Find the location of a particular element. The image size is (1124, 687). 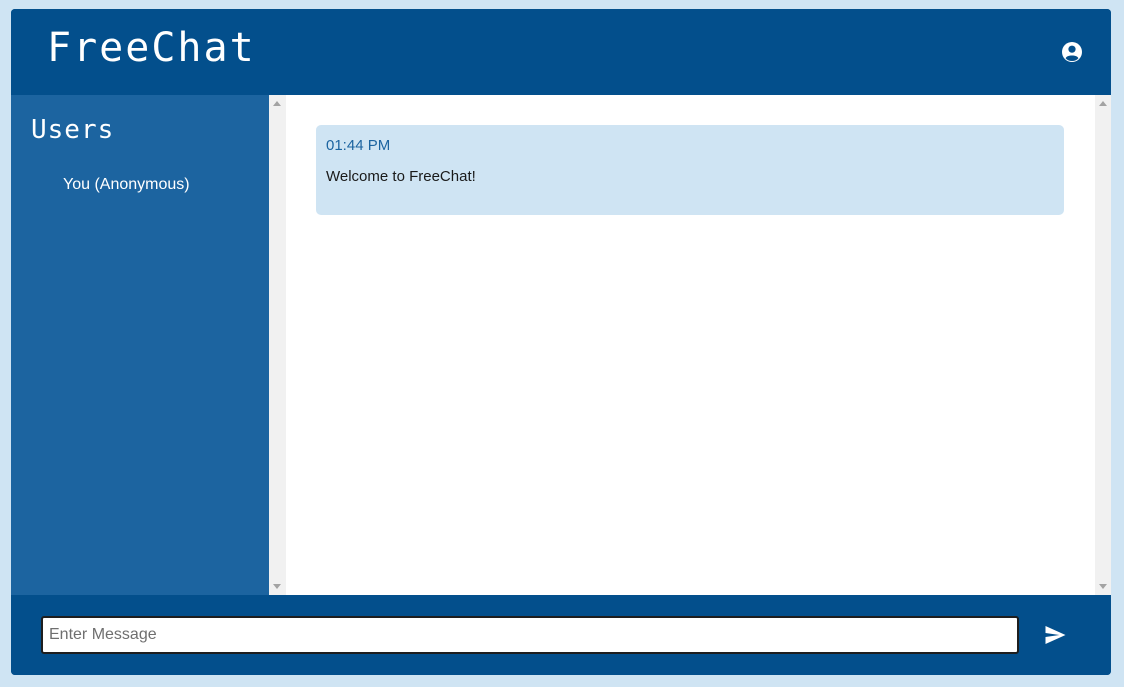

message-text: Welcome to FreeChat! is located at coordinates (401, 176).